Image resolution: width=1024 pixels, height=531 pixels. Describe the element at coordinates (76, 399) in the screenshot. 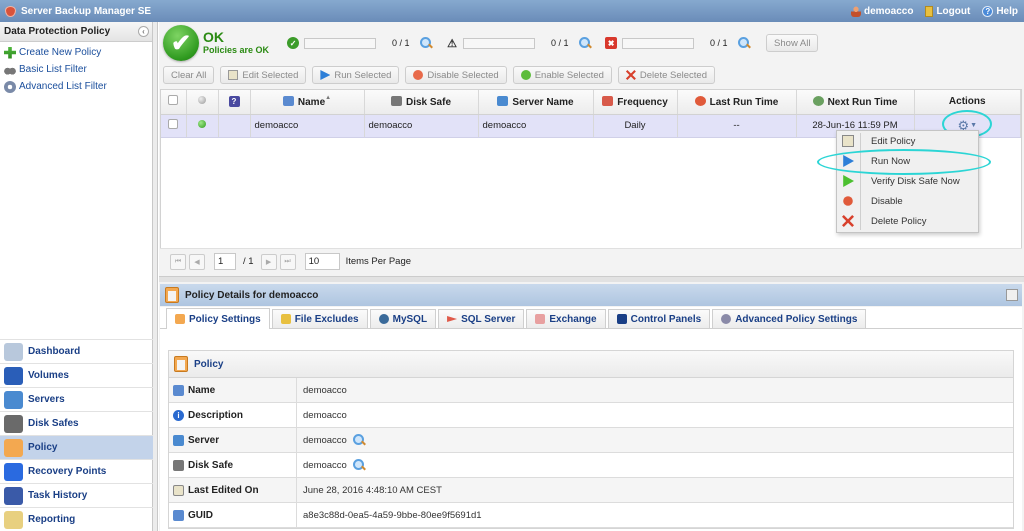

I see `sidebar-item-servers: Servers` at that location.